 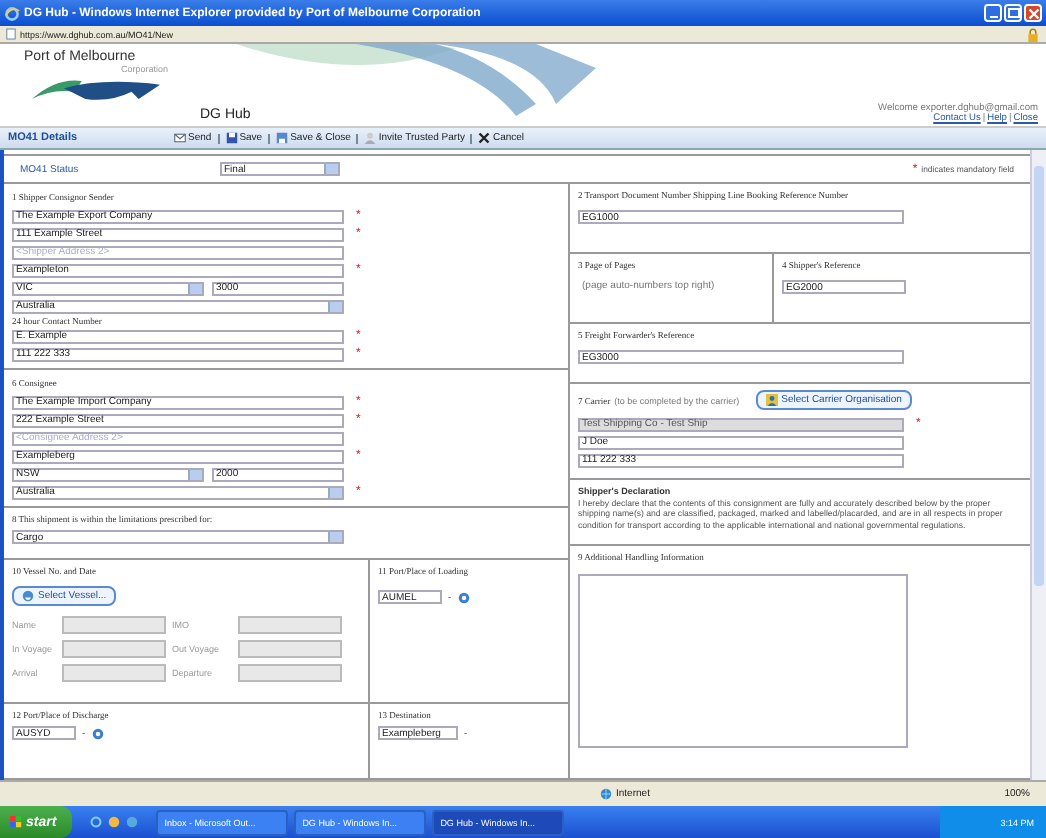 I want to click on text-area, so click(x=743, y=661).